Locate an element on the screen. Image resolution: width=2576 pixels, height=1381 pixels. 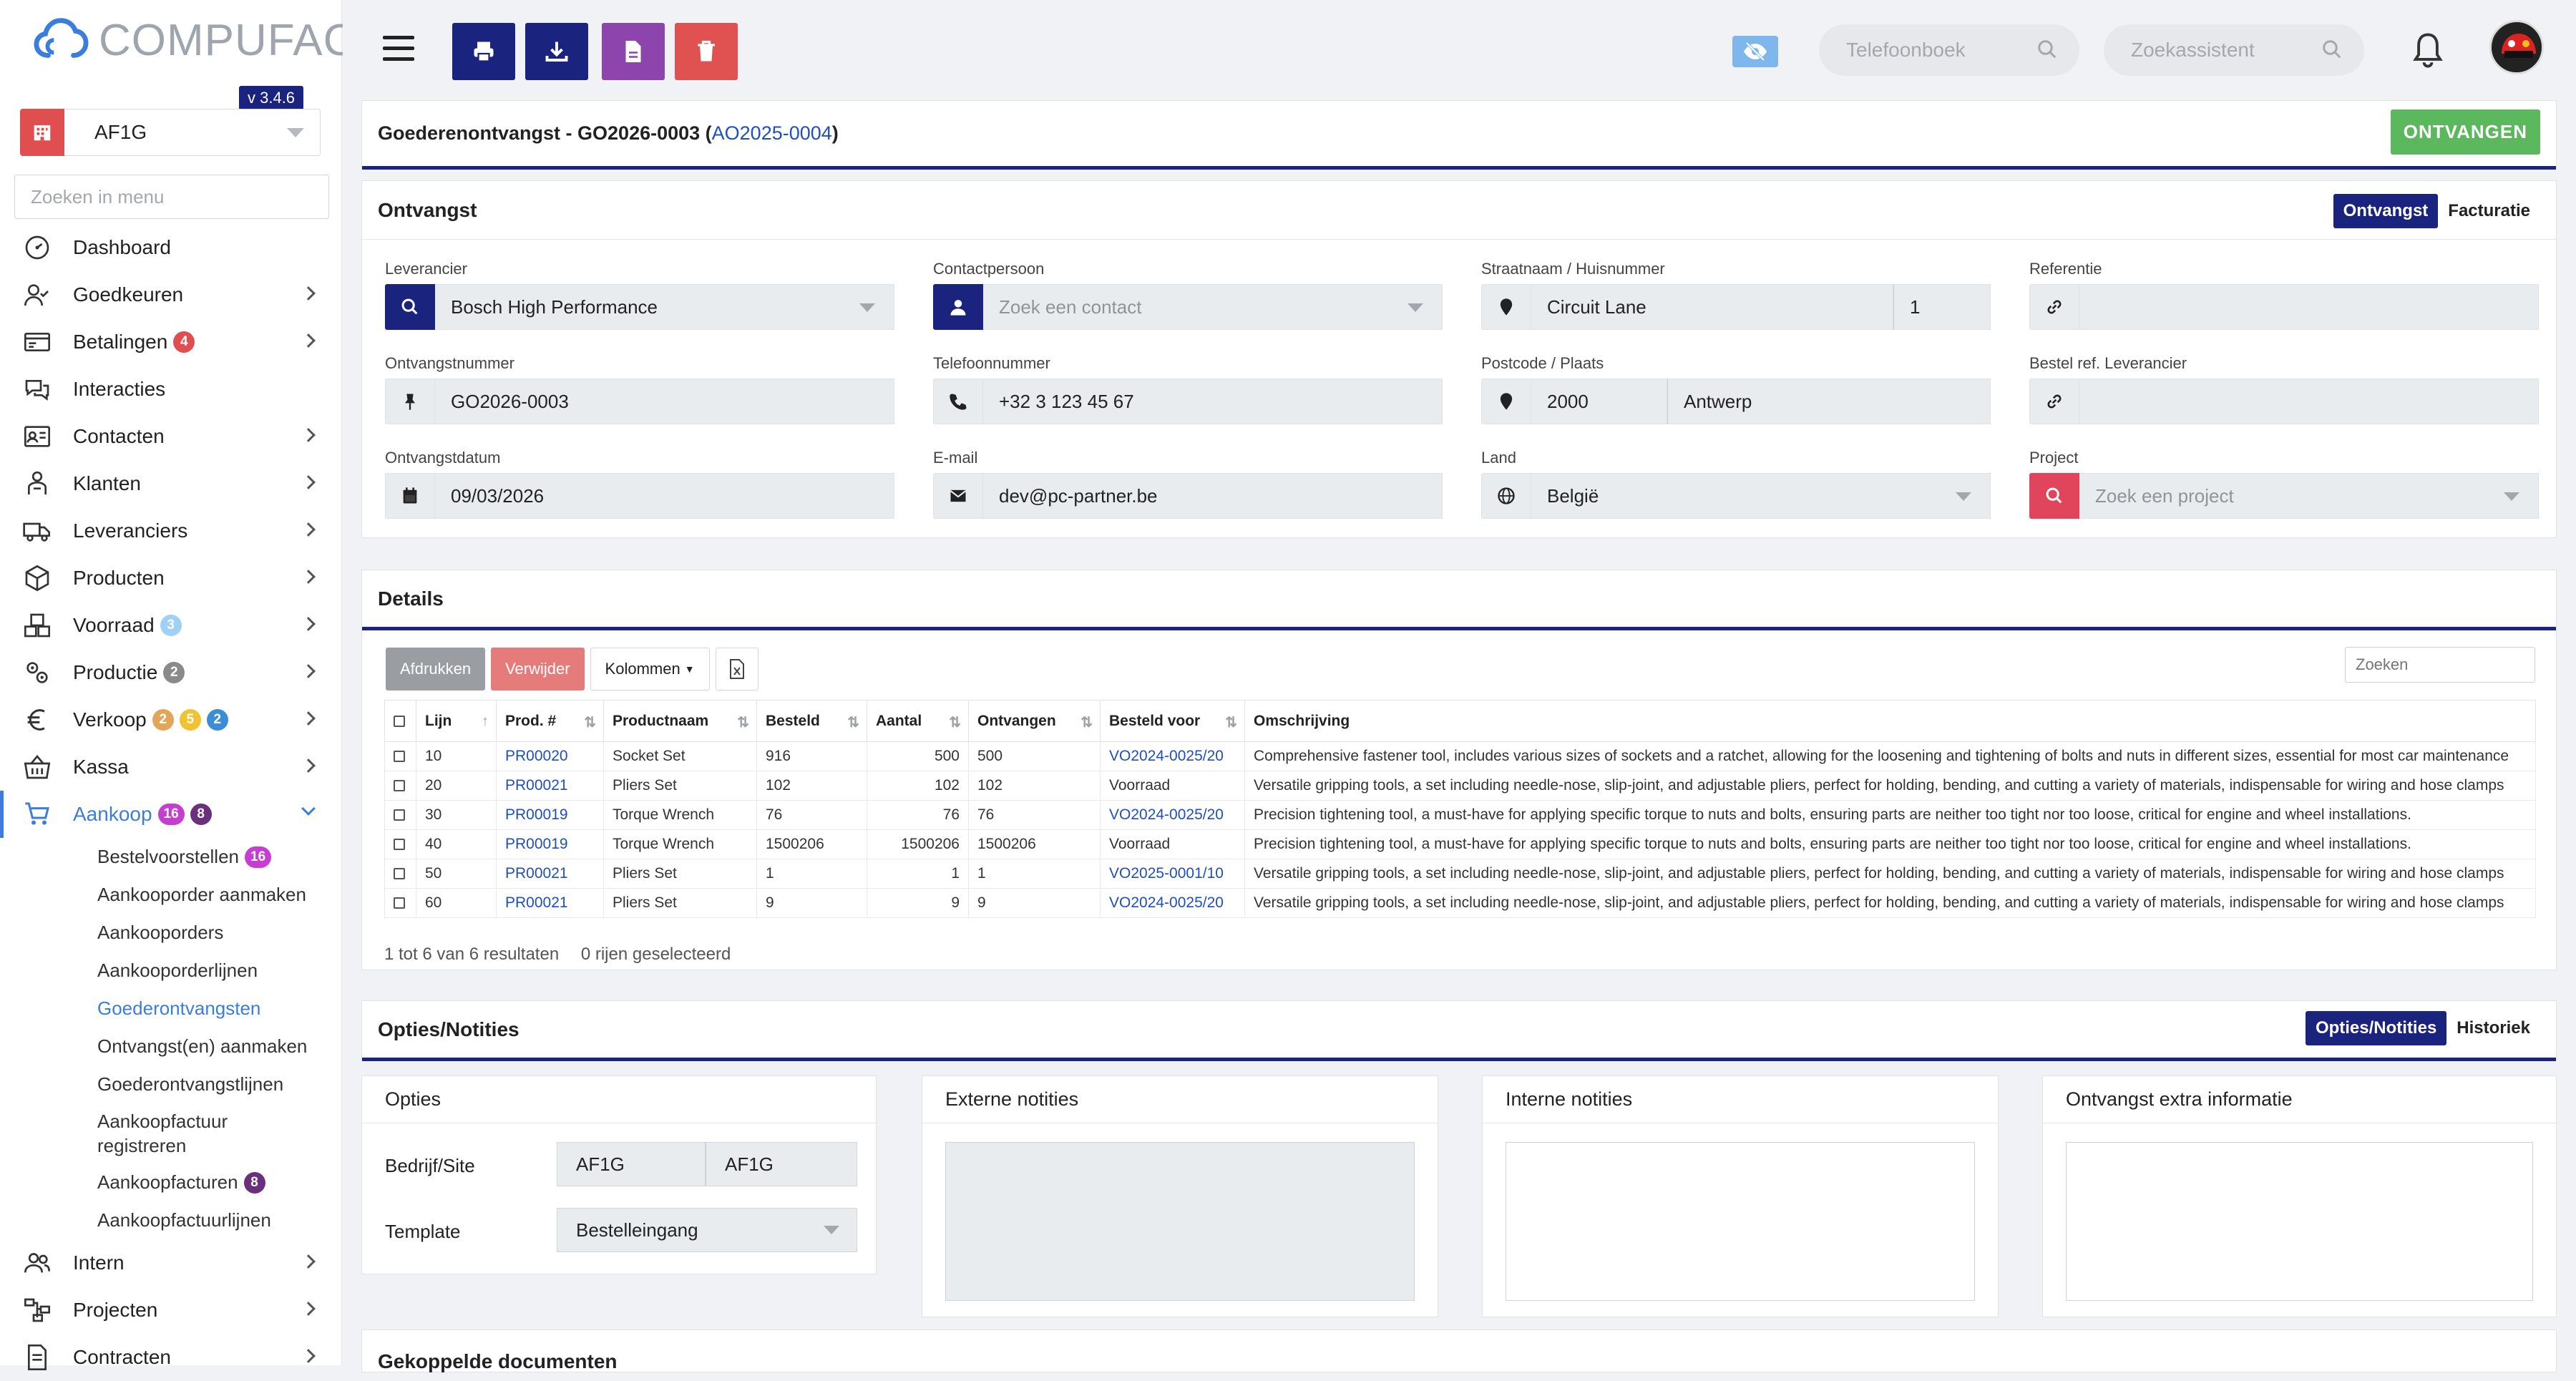
template-select: Bestelleingang is located at coordinates (707, 1230).